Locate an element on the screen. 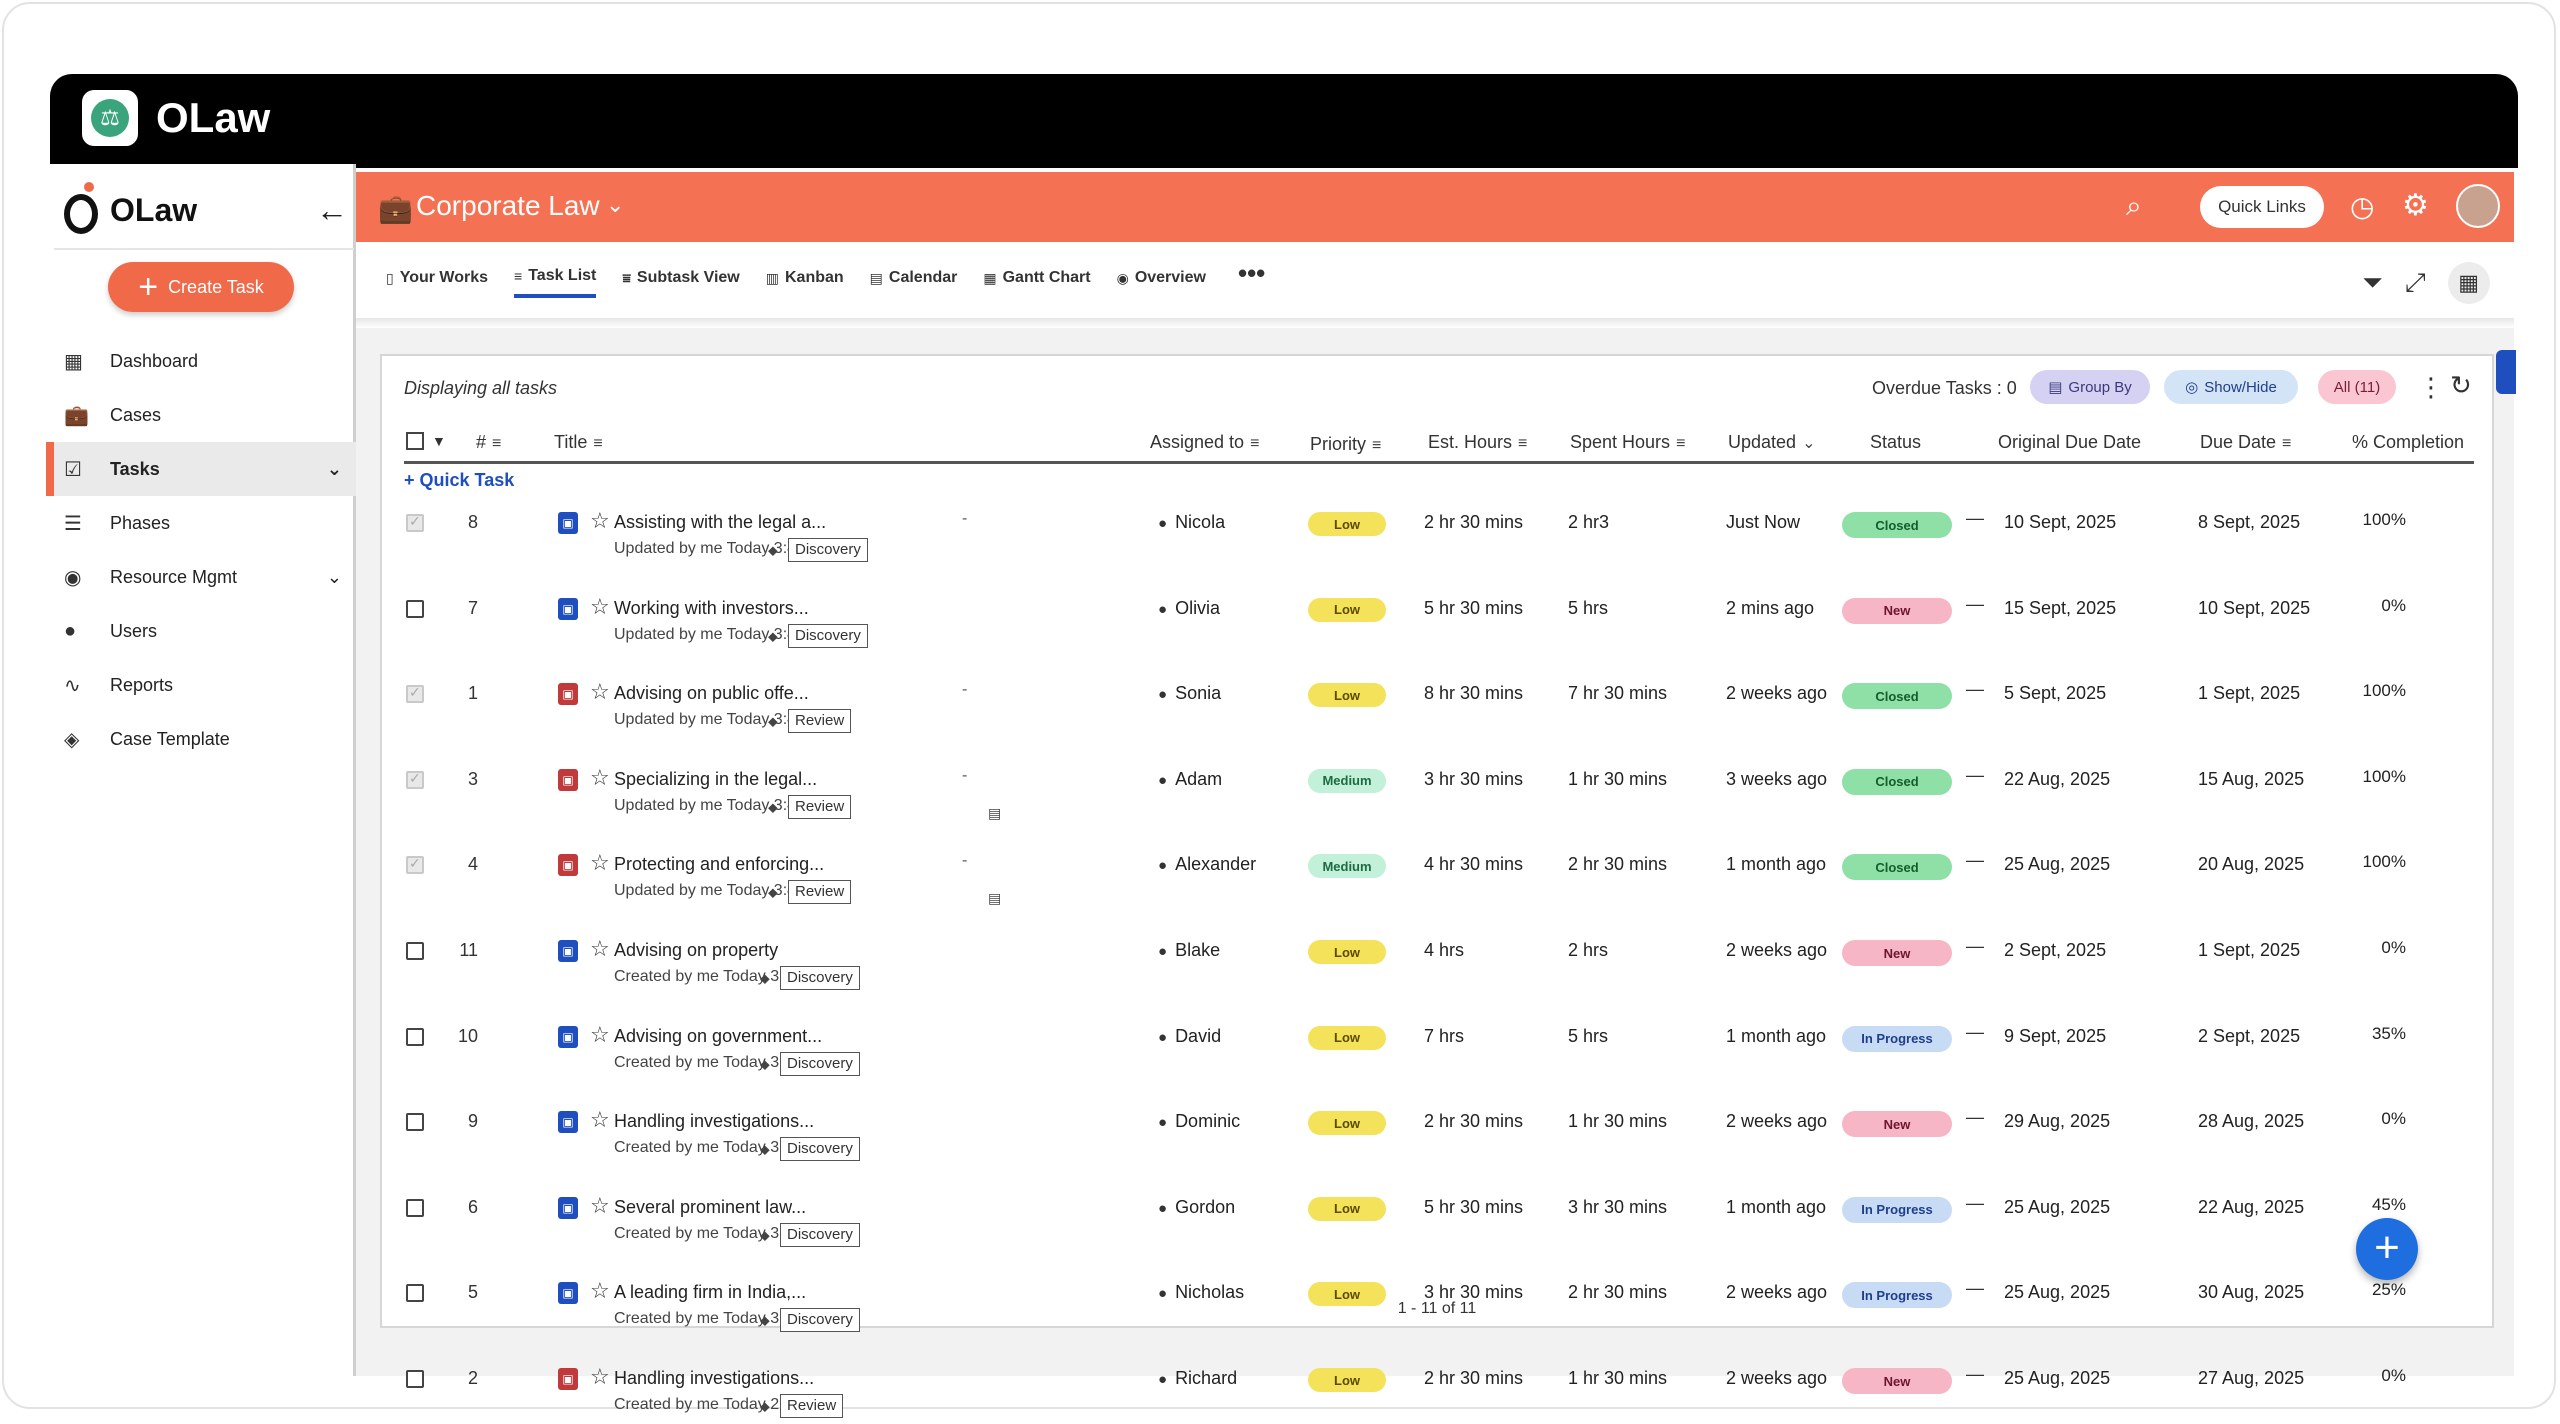 The height and width of the screenshot is (1424, 2560). gear-icon: ⚙ is located at coordinates (2415, 205).